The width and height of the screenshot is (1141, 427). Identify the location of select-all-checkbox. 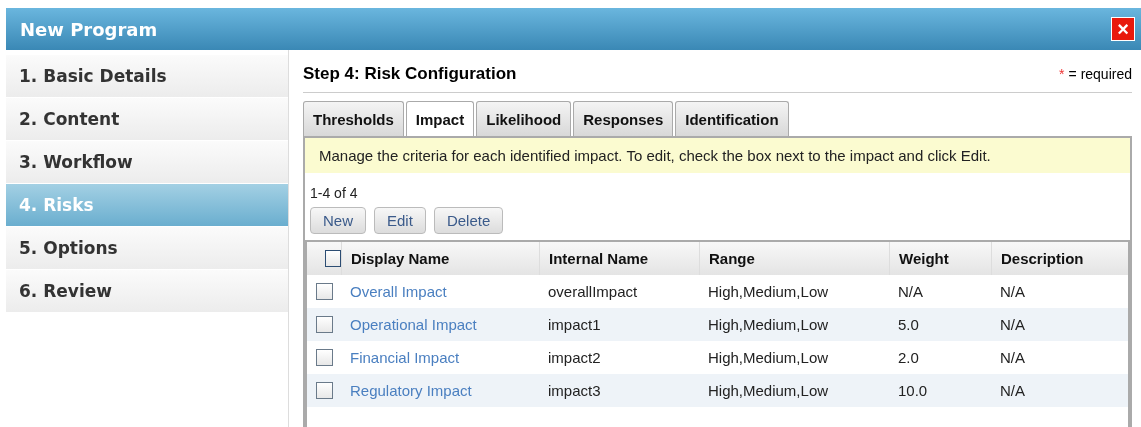
(333, 258).